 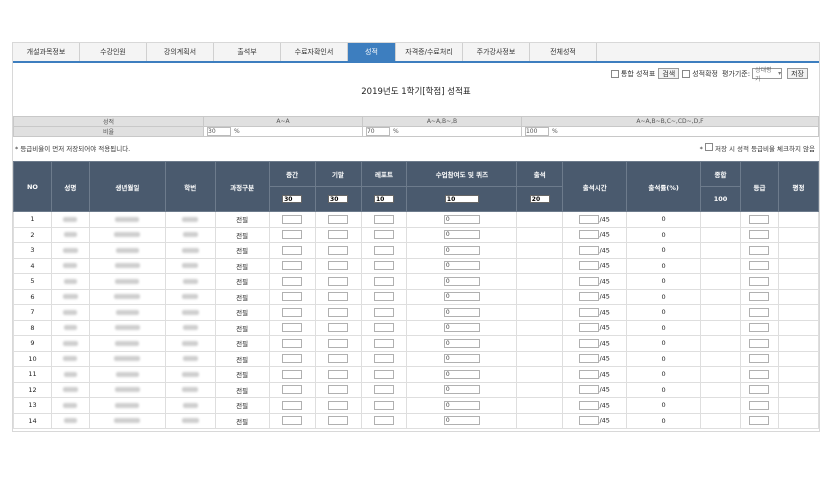 I want to click on skip-ratio-checkbox, so click(x=708, y=147).